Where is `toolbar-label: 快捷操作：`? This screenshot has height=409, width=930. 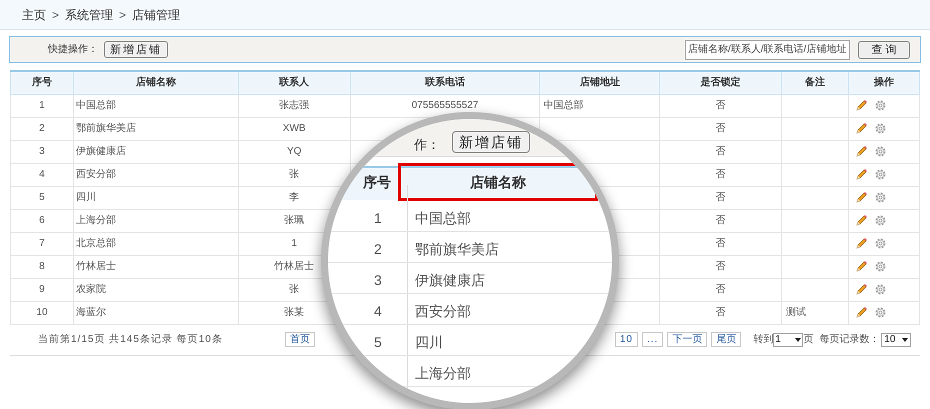
toolbar-label: 快捷操作： is located at coordinates (73, 49).